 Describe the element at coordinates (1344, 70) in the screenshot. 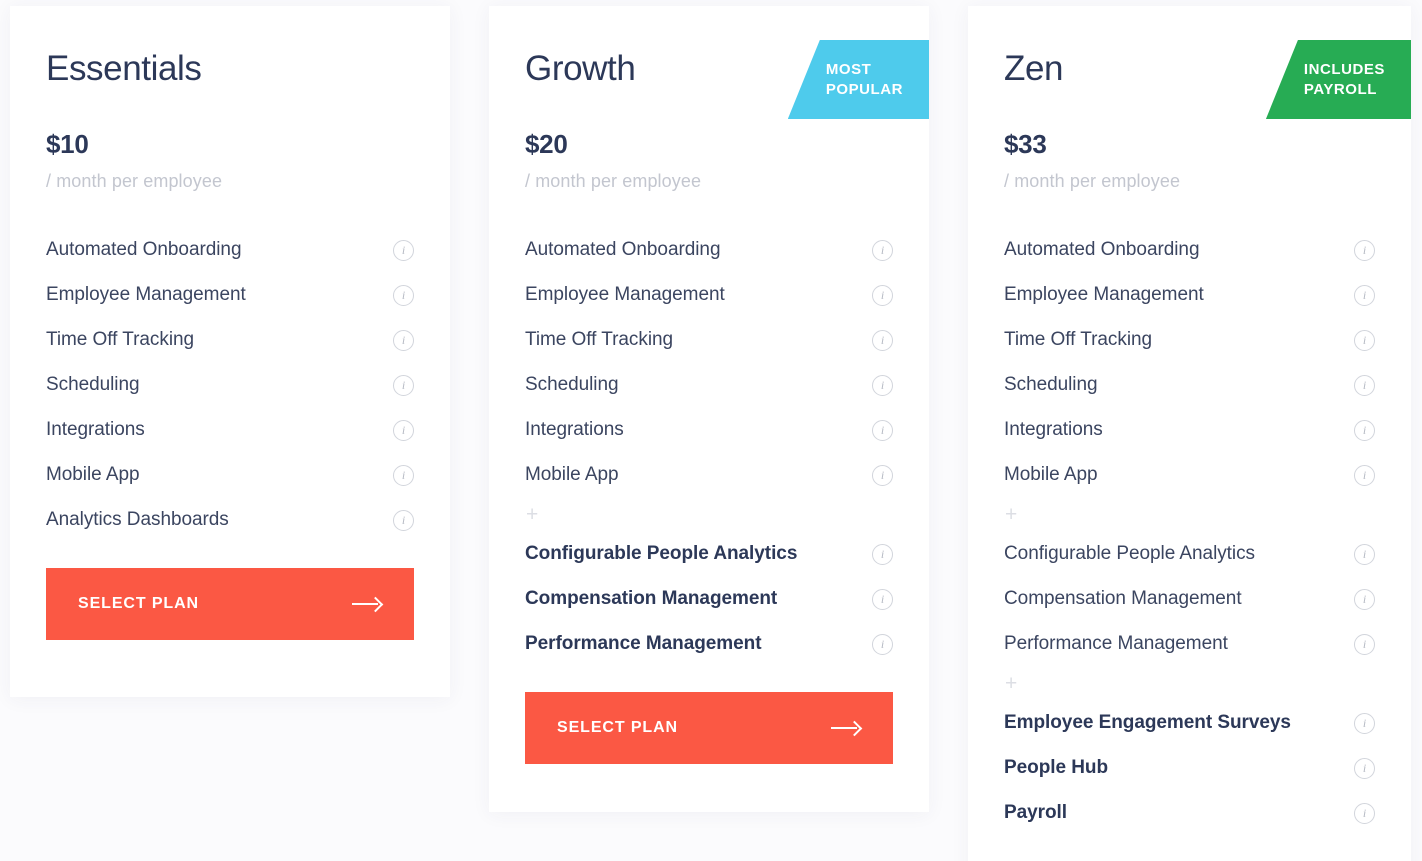

I see `plan-badge-line-1: INCLUDES` at that location.